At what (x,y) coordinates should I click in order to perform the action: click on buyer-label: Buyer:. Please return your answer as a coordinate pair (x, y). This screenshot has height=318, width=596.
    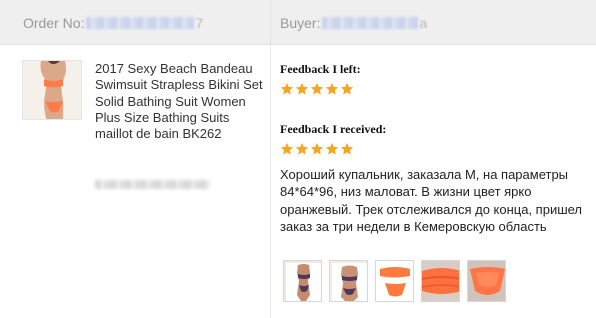
    Looking at the image, I should click on (300, 22).